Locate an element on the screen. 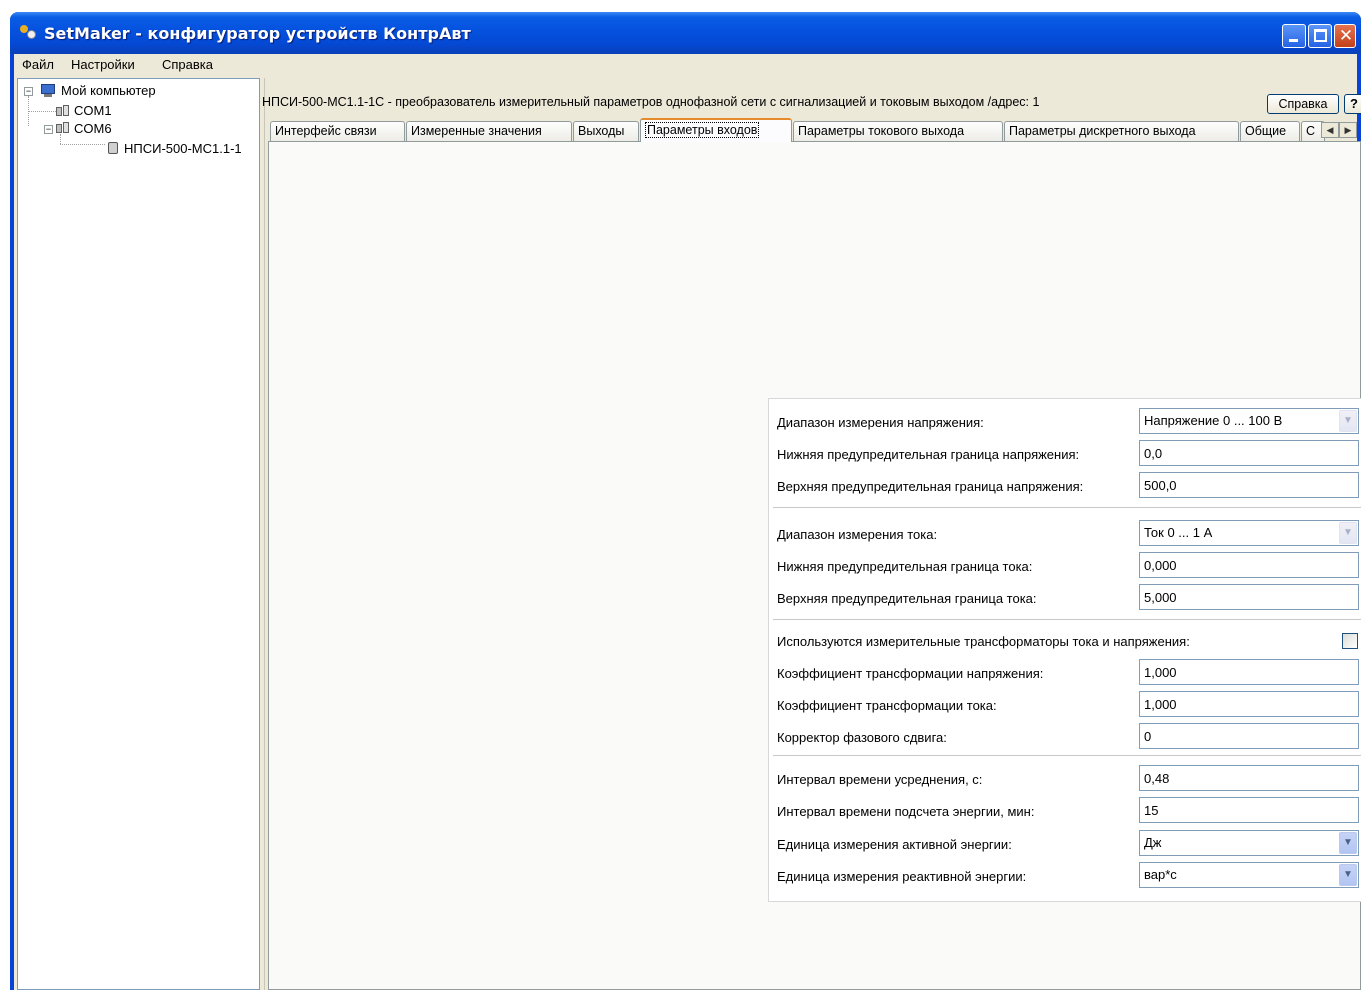 The width and height of the screenshot is (1361, 990). minimize-icon is located at coordinates (1293, 40).